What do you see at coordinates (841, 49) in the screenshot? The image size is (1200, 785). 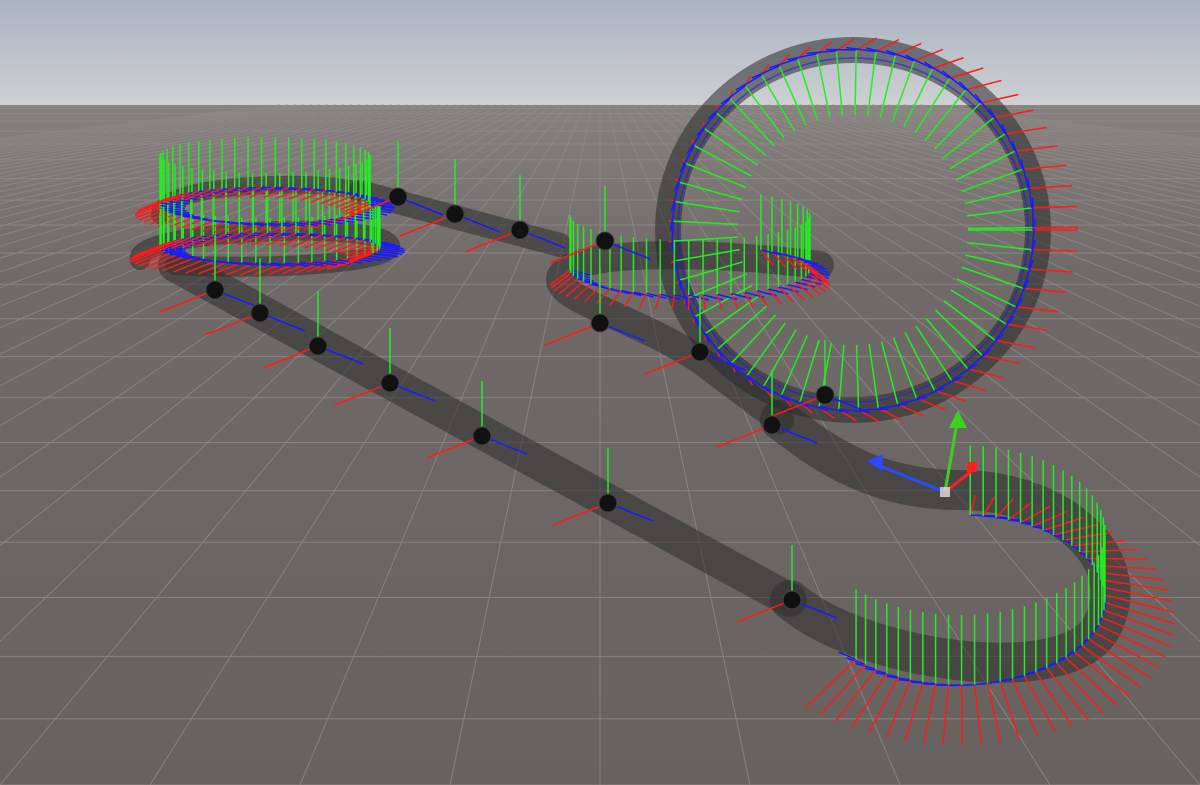 I see `z-axis-tick` at bounding box center [841, 49].